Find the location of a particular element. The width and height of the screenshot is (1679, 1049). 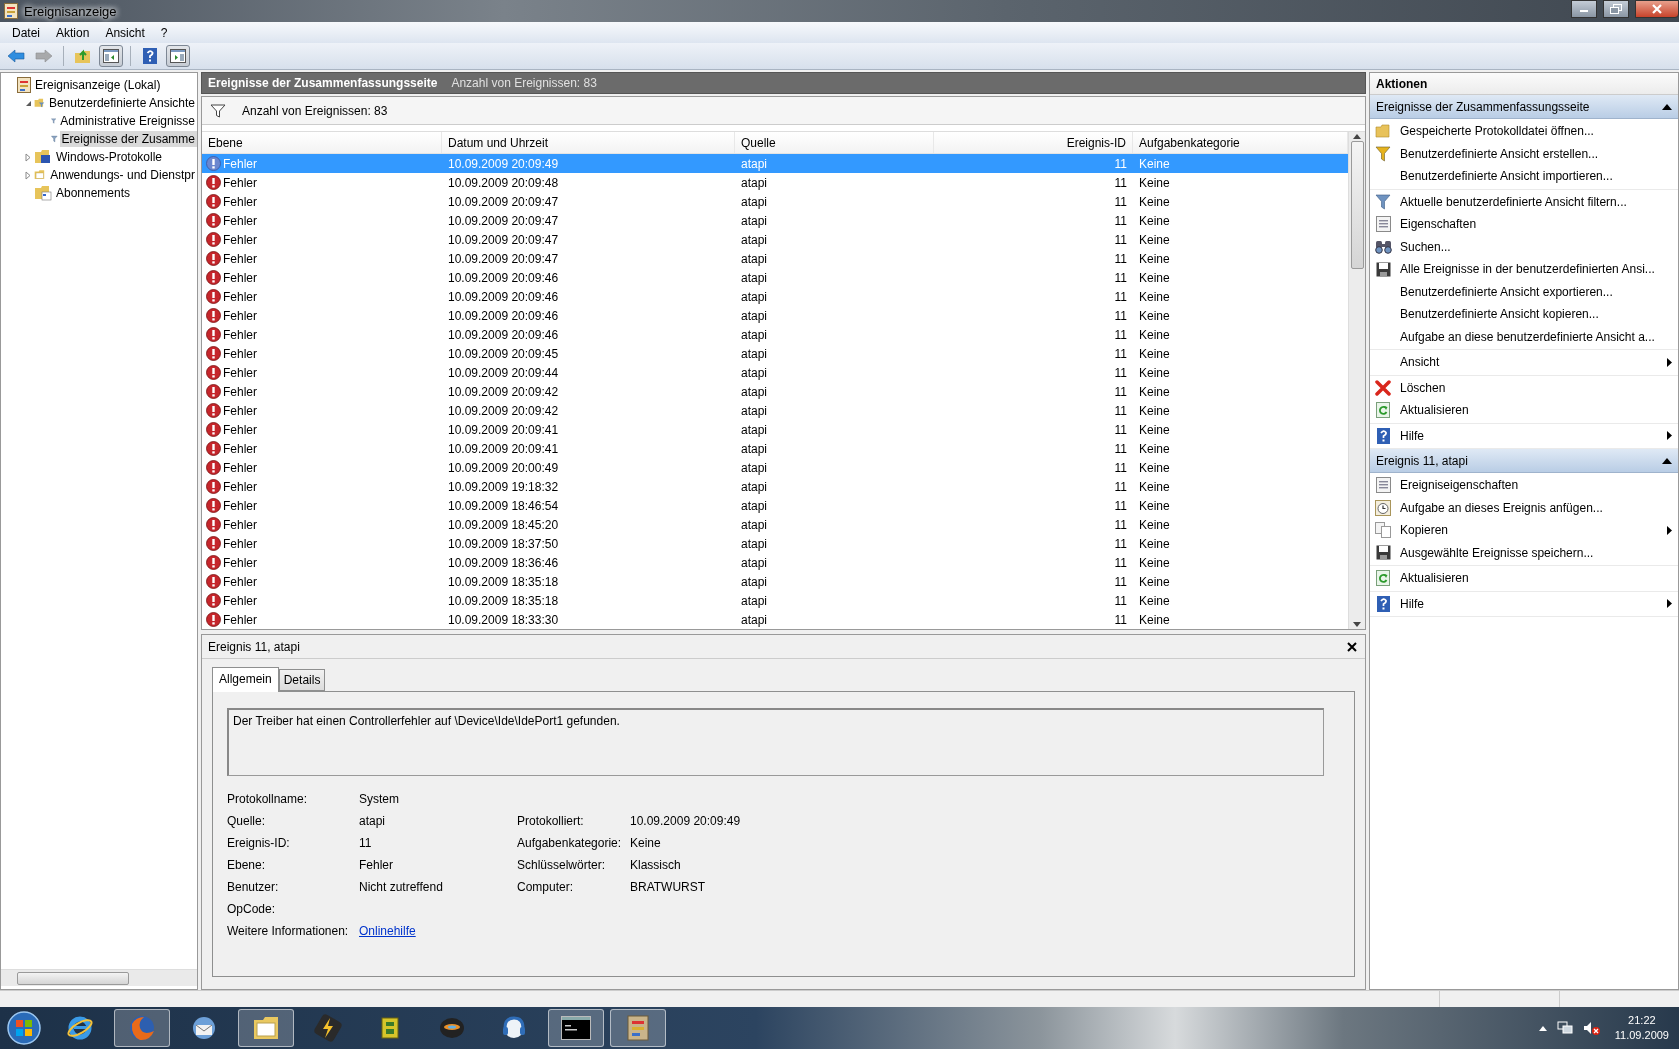

column-header: Aufgabenkategorie is located at coordinates (1240, 142).